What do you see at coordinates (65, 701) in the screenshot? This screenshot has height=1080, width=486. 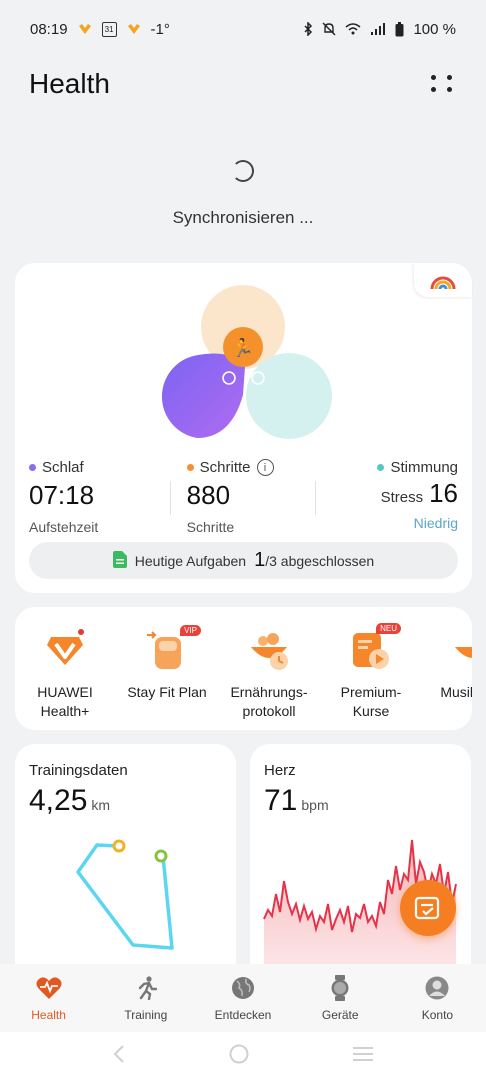 I see `shortcut-label: HUAWEI Health+` at bounding box center [65, 701].